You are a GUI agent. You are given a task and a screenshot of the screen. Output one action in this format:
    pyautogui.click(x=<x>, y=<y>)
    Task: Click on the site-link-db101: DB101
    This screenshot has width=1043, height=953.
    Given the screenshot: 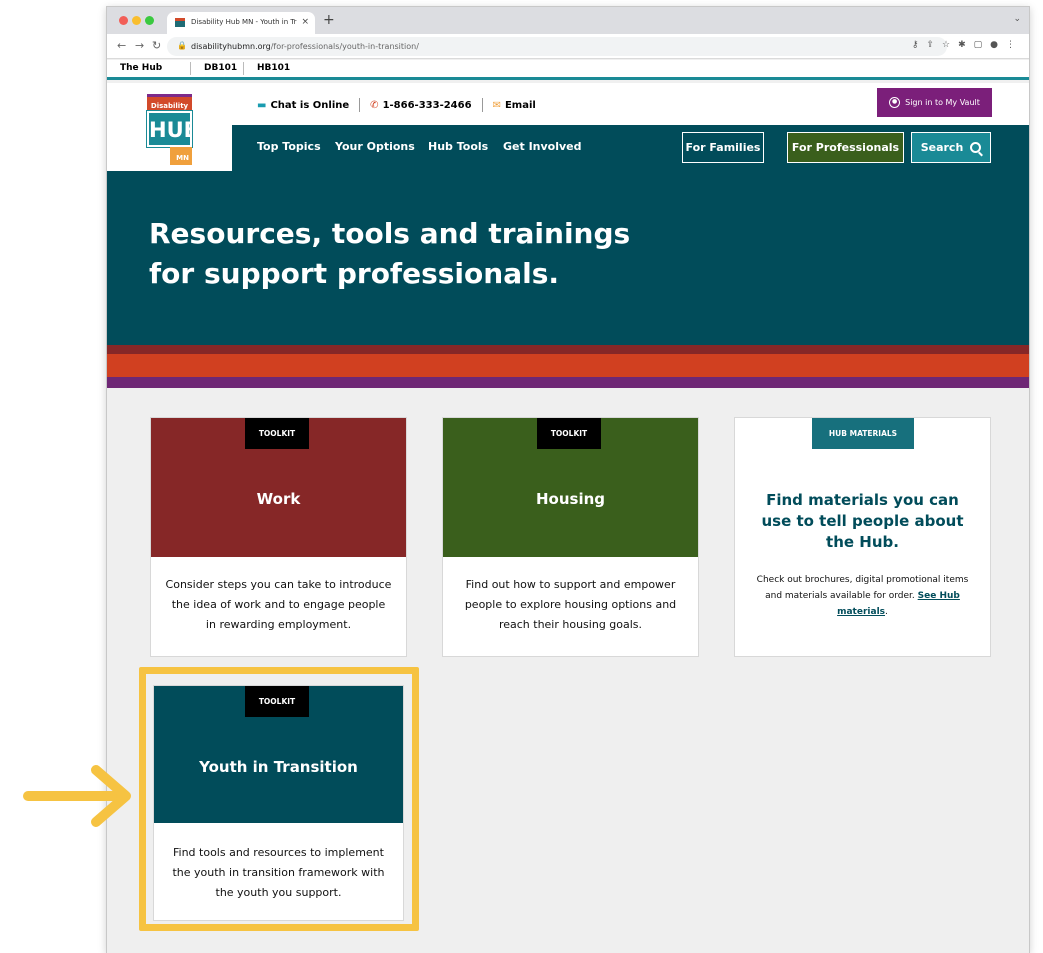 What is the action you would take?
    pyautogui.click(x=220, y=68)
    